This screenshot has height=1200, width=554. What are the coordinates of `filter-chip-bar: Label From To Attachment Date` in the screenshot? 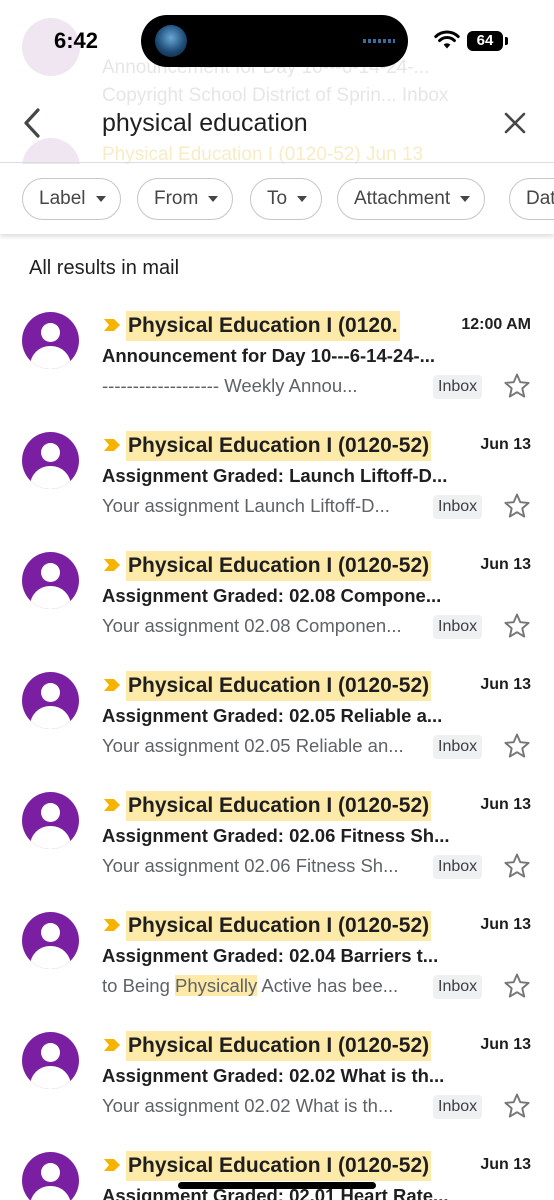 It's located at (277, 199).